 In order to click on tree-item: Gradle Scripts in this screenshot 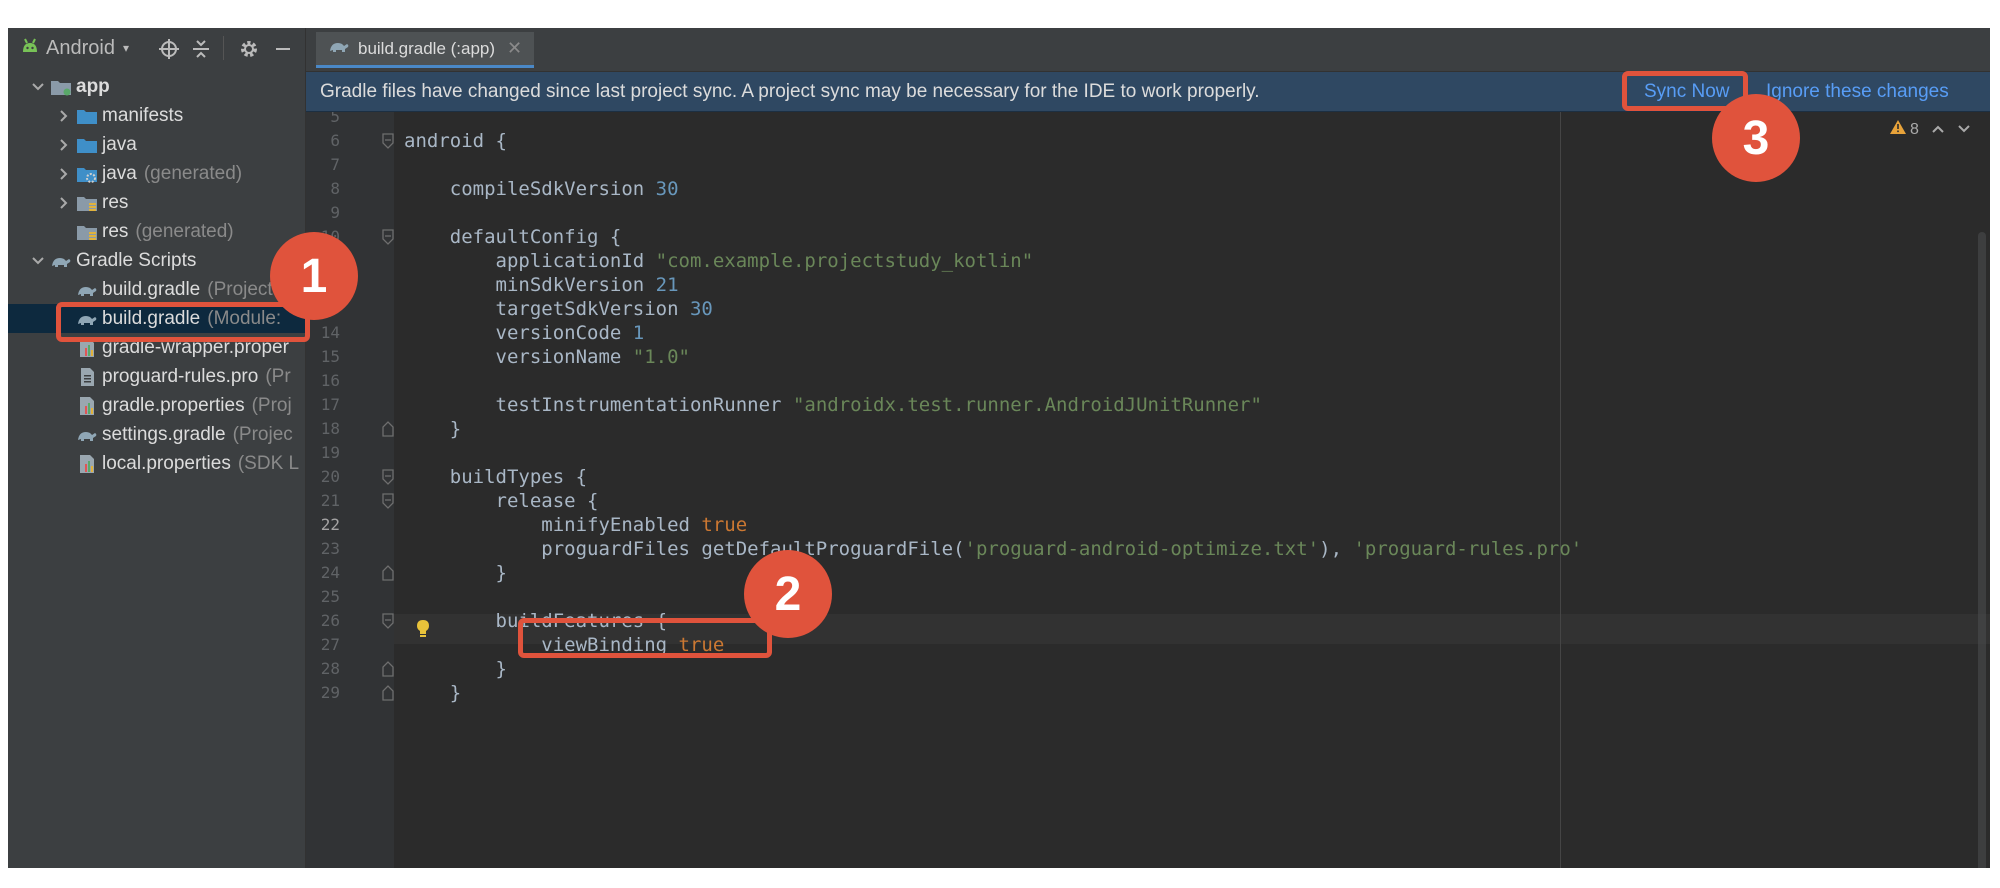, I will do `click(157, 260)`.